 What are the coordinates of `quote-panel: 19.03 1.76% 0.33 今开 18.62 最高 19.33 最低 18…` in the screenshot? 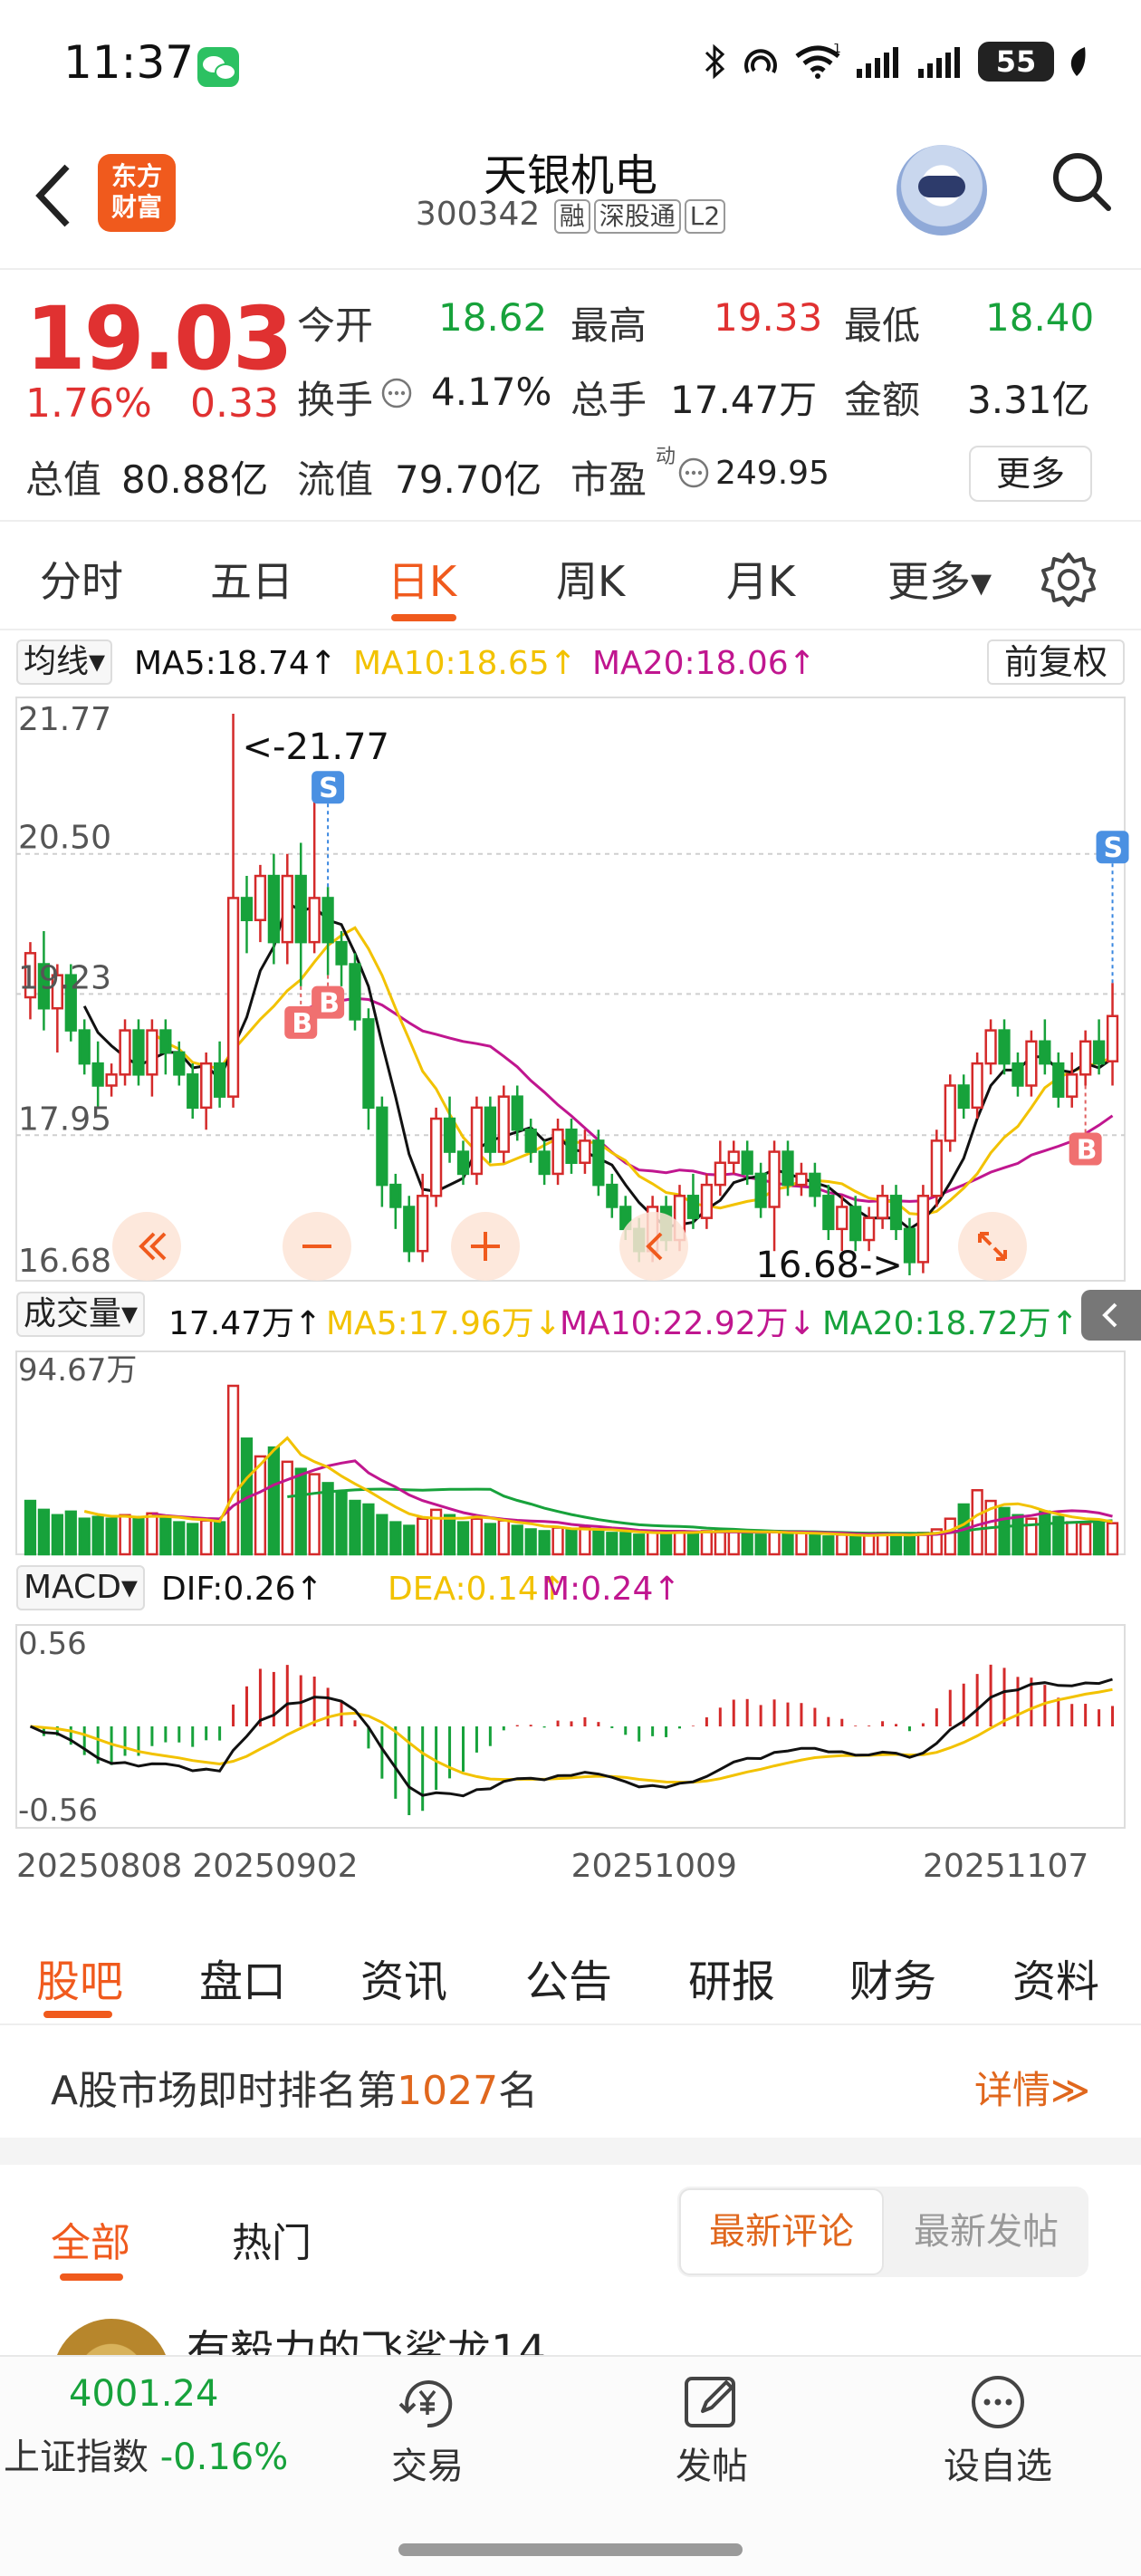 It's located at (570, 397).